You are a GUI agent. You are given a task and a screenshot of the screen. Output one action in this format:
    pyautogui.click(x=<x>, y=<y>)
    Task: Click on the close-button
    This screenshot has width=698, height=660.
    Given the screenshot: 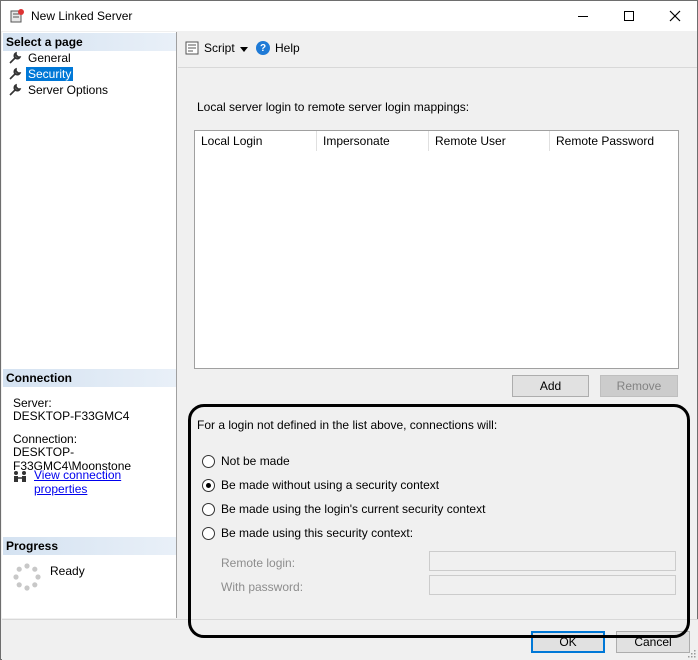 What is the action you would take?
    pyautogui.click(x=675, y=16)
    